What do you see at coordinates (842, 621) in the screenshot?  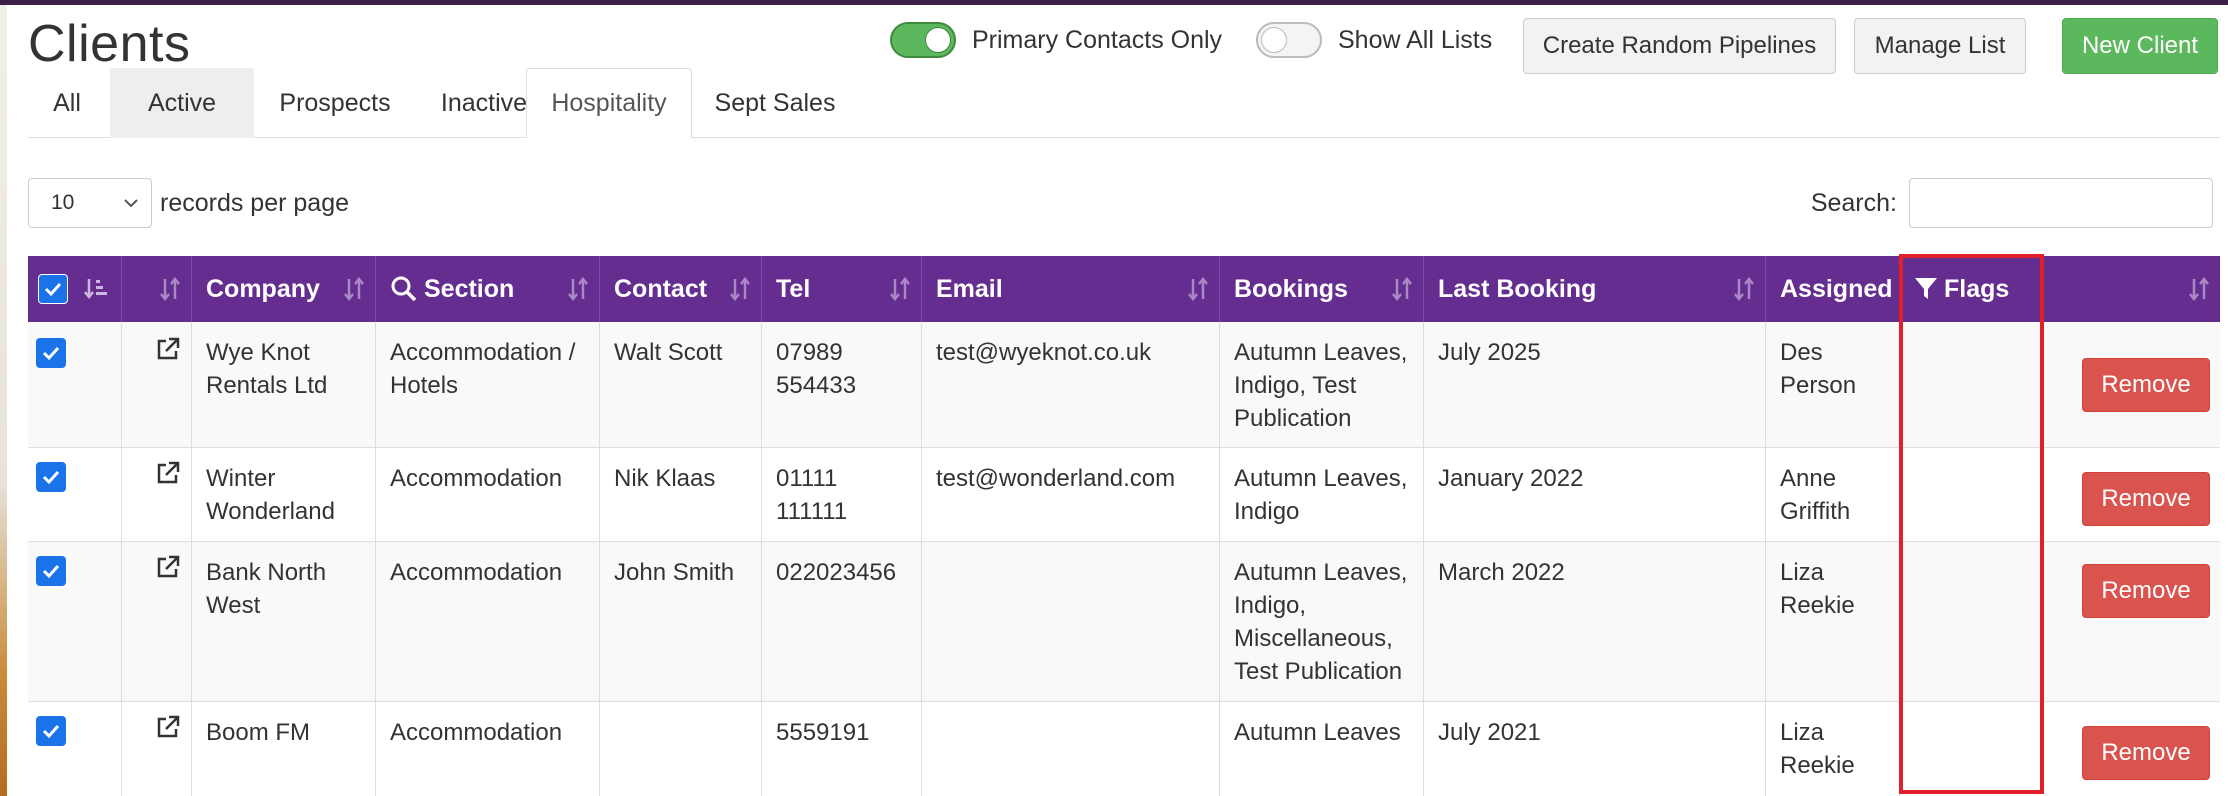 I see `tel-cell: 022023456` at bounding box center [842, 621].